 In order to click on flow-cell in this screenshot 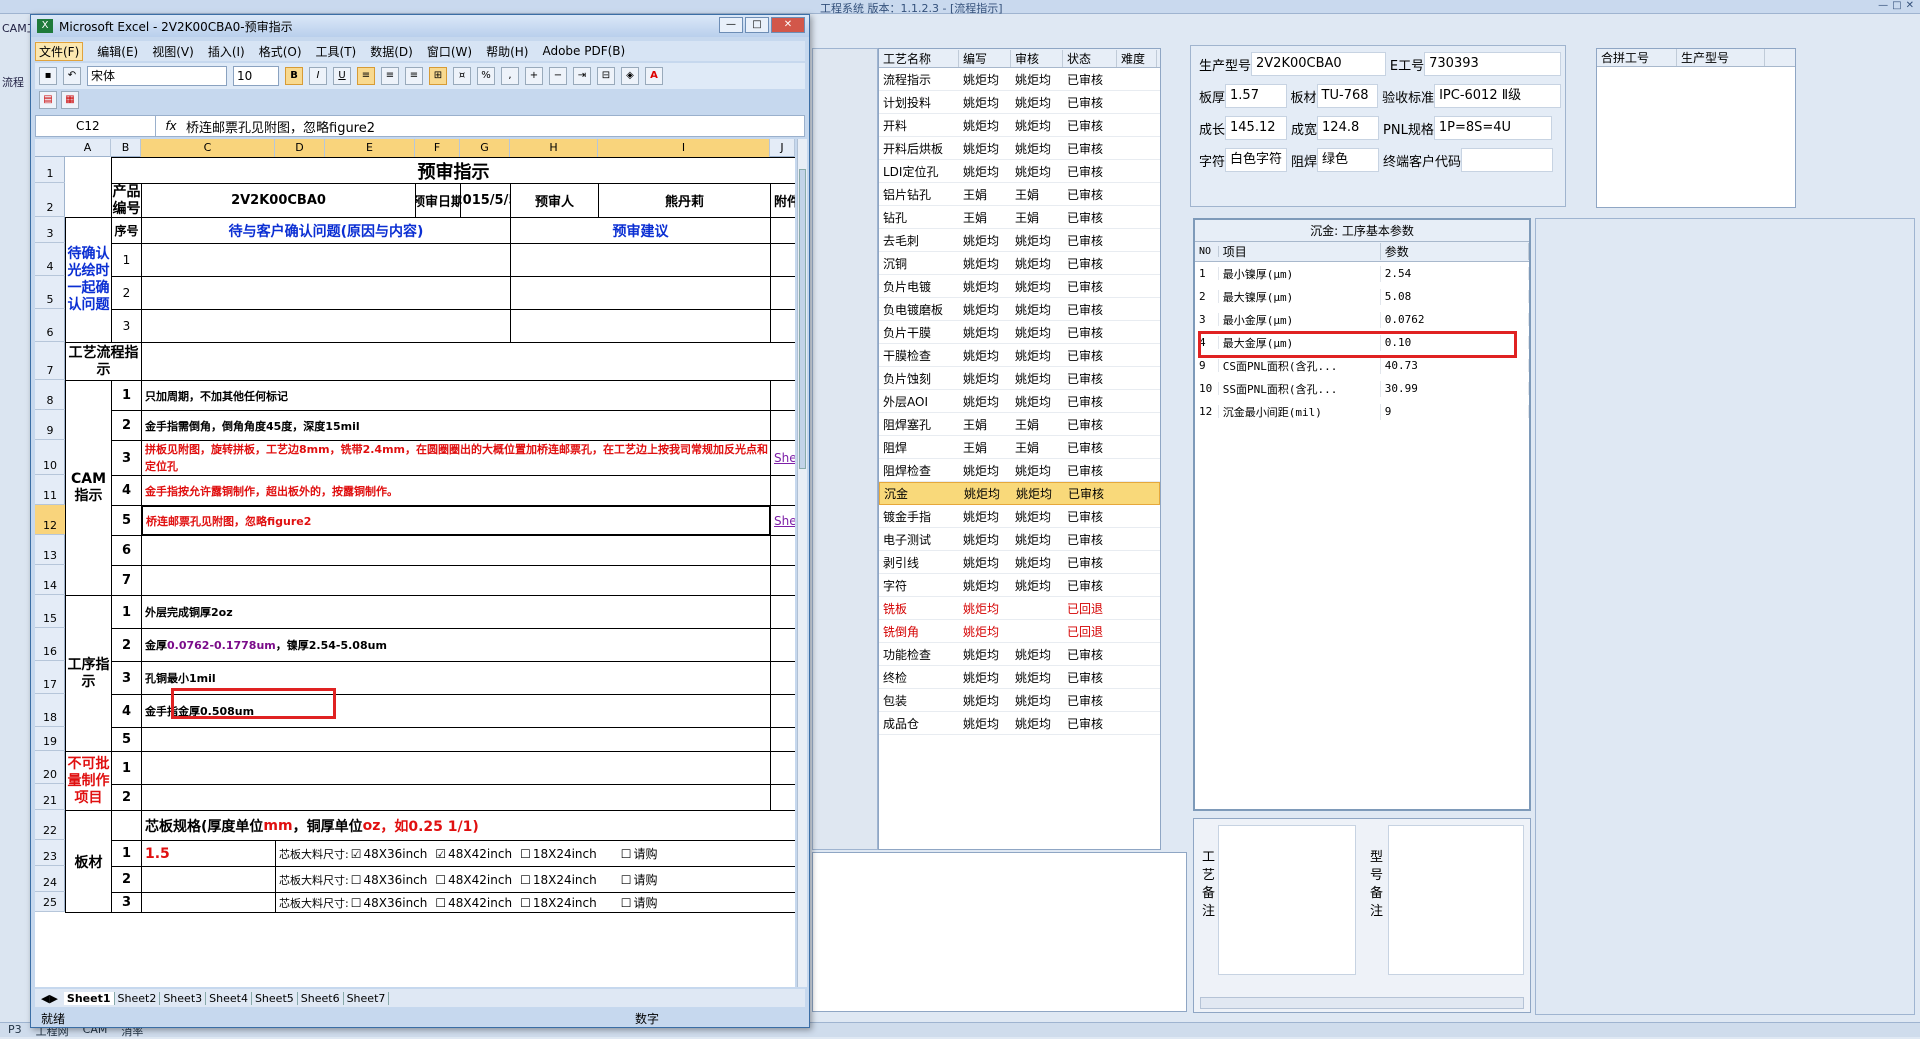, I will do `click(468, 361)`.